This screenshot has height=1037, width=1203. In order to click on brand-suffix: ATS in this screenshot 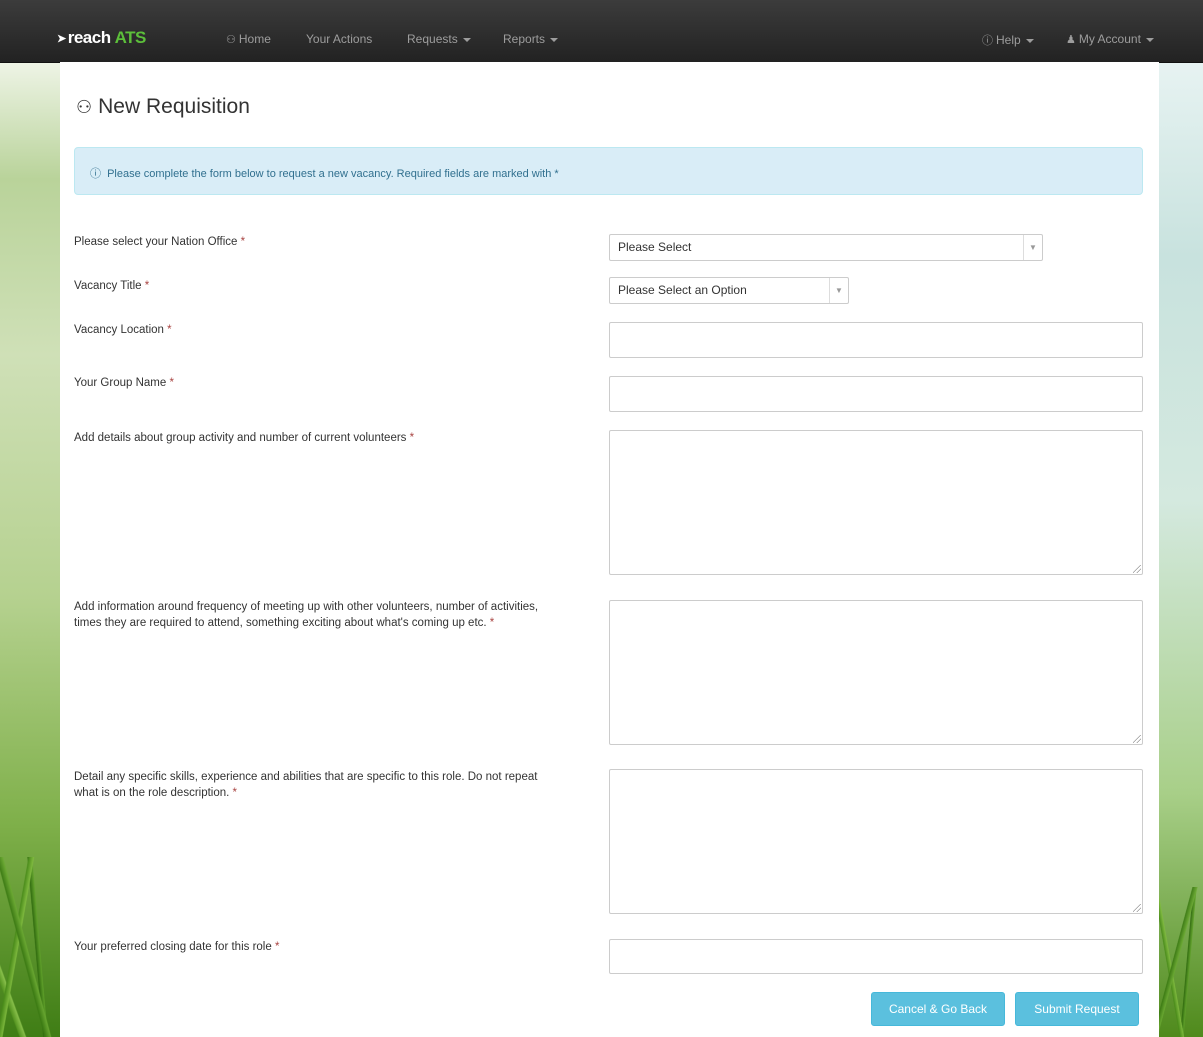, I will do `click(130, 37)`.